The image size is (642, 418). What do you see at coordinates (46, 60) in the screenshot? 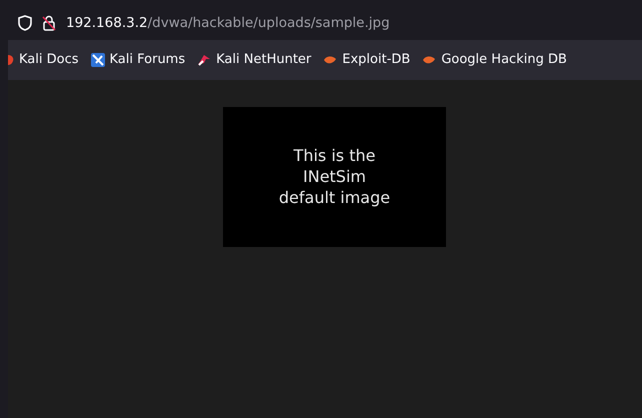
I see `bookmark-link: Kali Docs` at bounding box center [46, 60].